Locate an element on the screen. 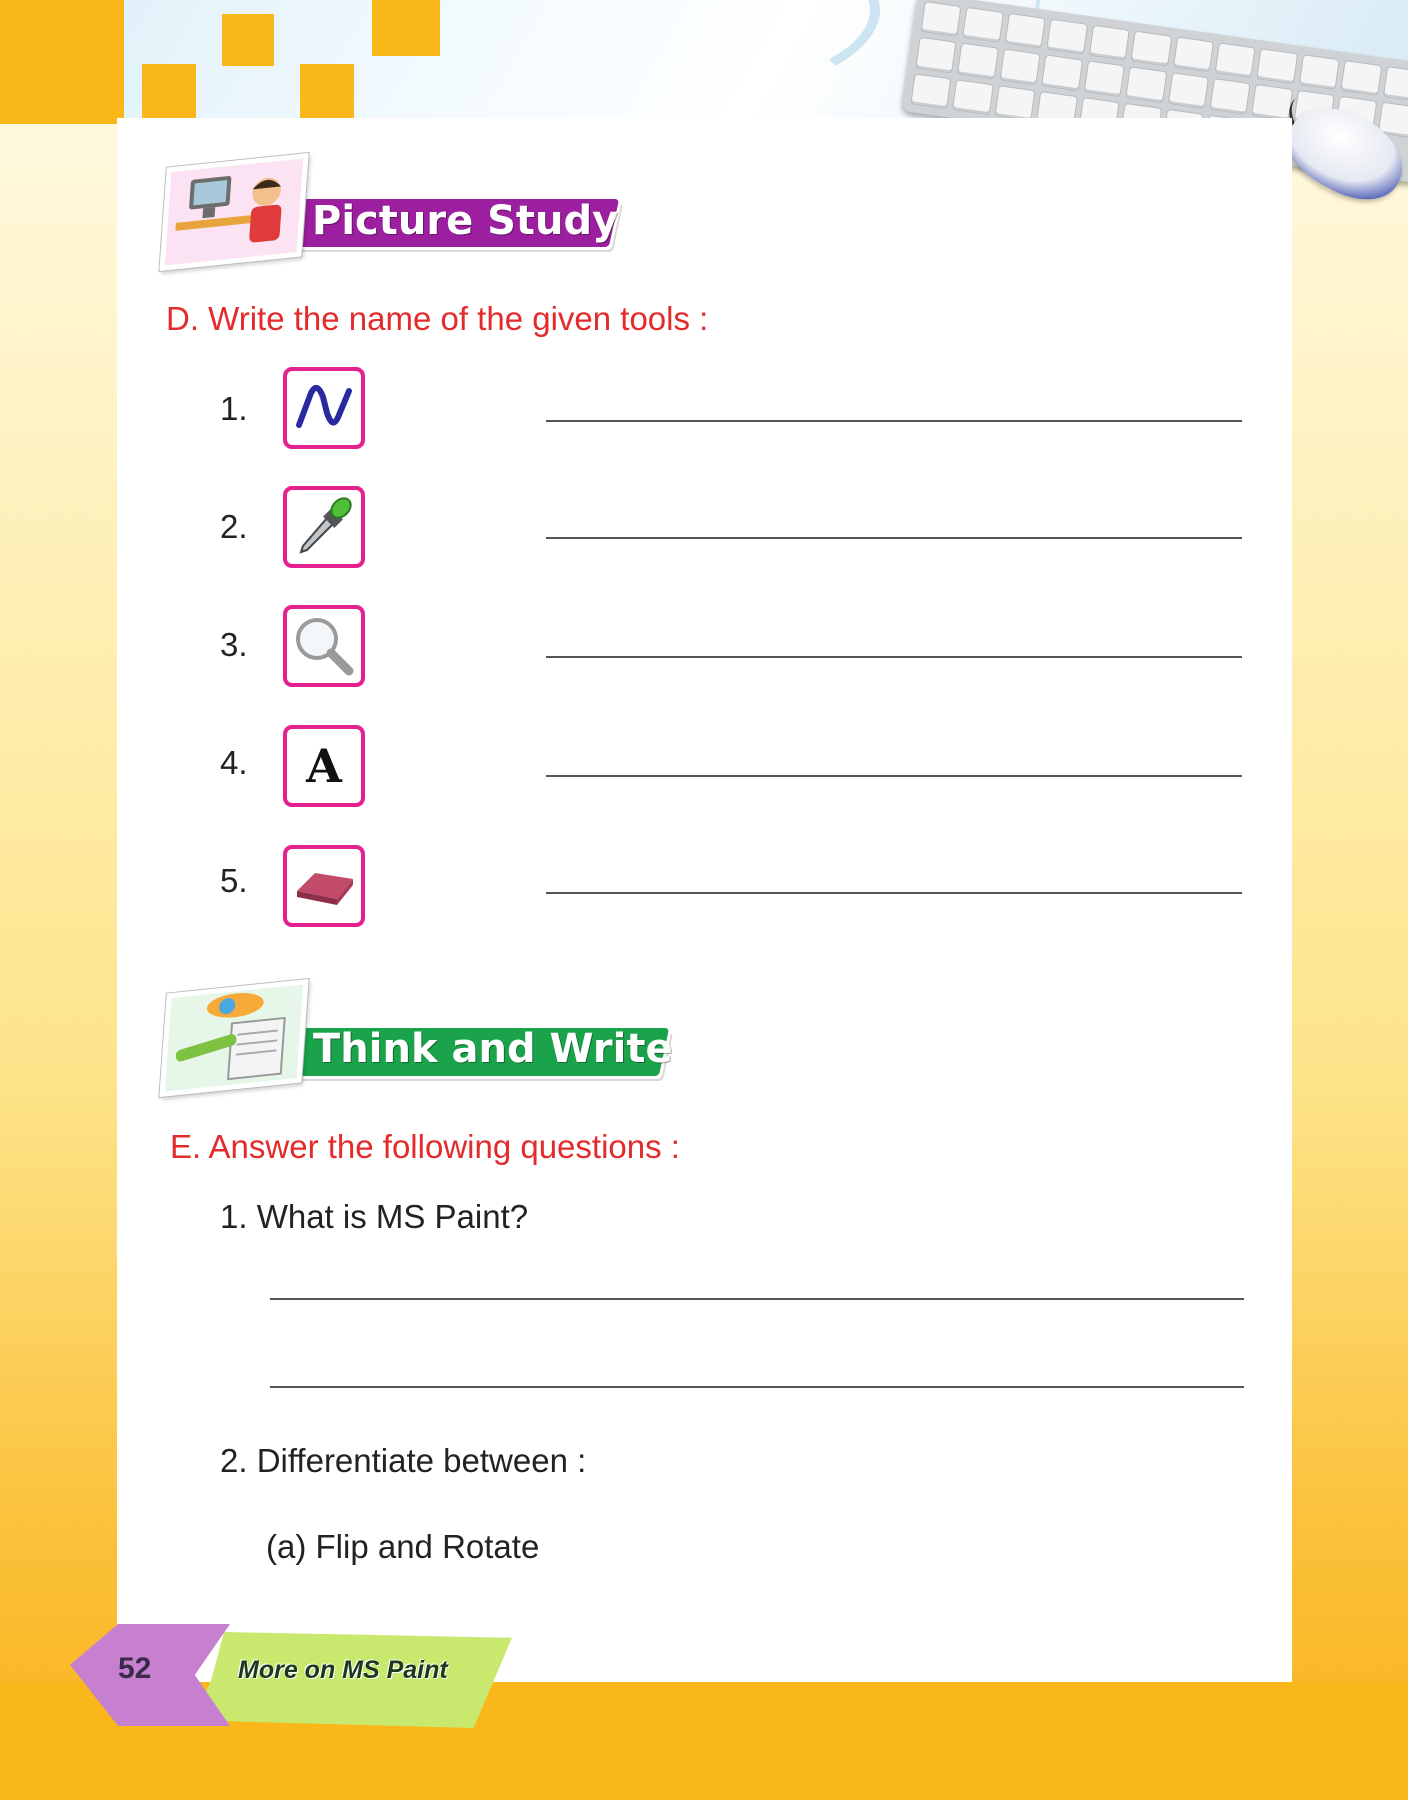 The width and height of the screenshot is (1408, 1800). question-1: 1. What is MS Paint? is located at coordinates (374, 1216).